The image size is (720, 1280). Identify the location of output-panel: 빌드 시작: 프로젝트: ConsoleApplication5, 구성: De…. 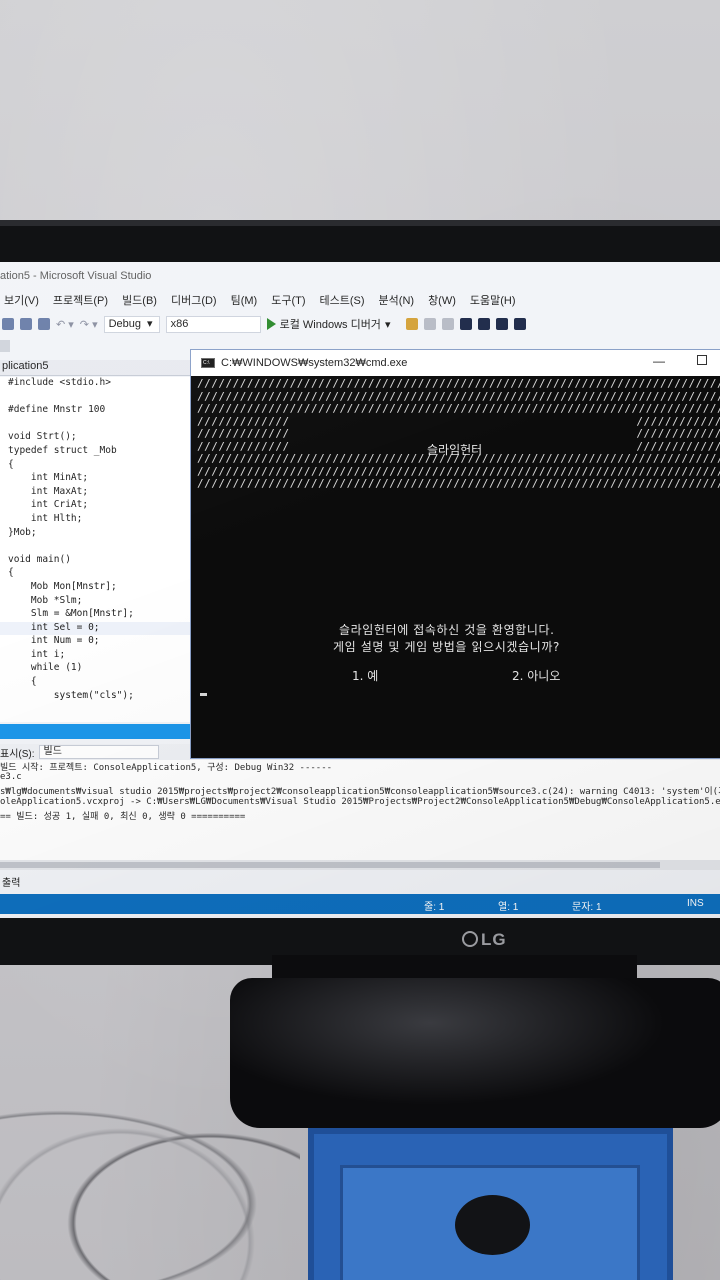
(360, 810).